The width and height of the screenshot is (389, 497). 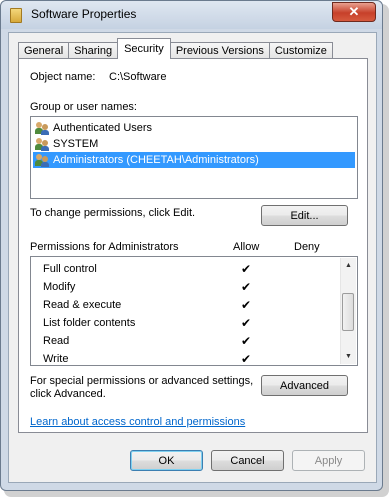 What do you see at coordinates (56, 359) in the screenshot?
I see `permission-name: Write` at bounding box center [56, 359].